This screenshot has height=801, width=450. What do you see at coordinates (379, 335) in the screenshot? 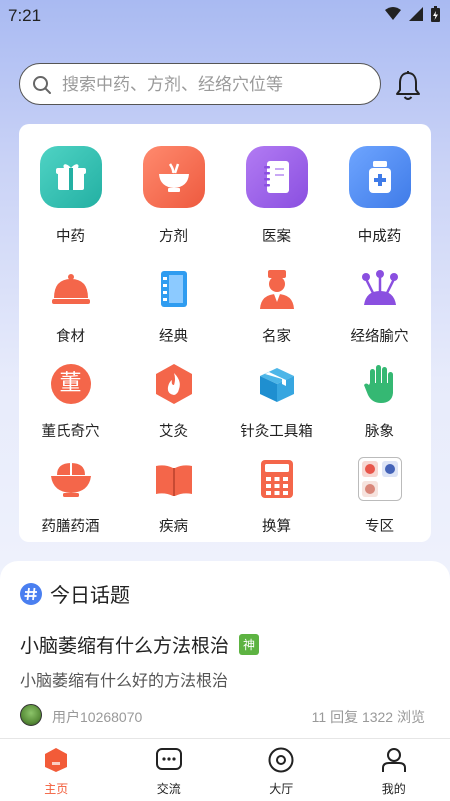
I see `grid-label: 经络腧穴` at bounding box center [379, 335].